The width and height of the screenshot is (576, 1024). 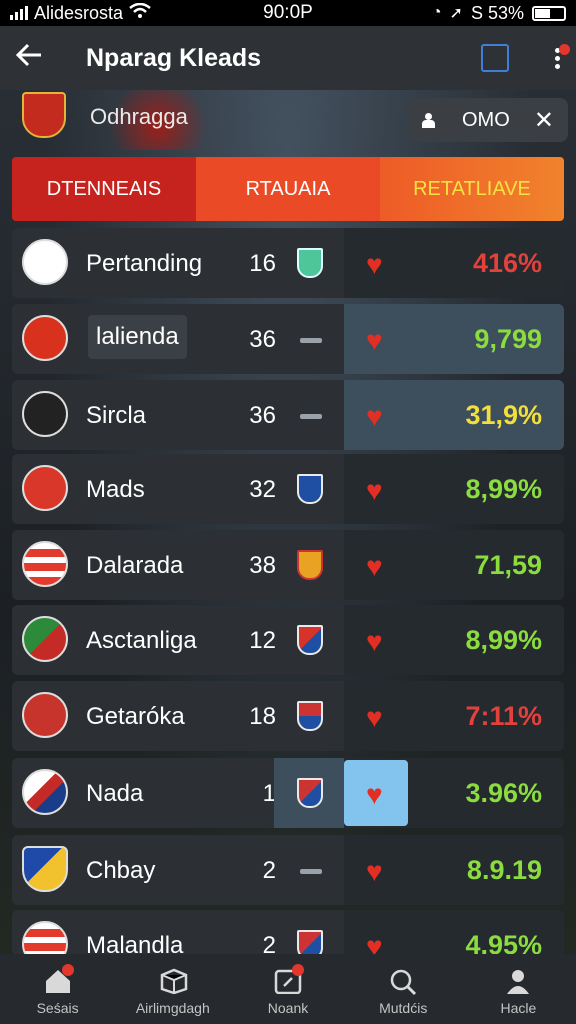 What do you see at coordinates (35, 58) in the screenshot?
I see `back-arrow-icon` at bounding box center [35, 58].